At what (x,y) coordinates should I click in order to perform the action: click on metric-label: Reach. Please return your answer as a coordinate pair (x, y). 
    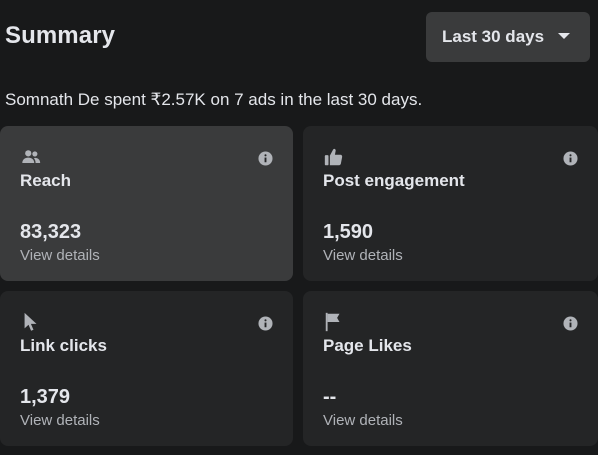
    Looking at the image, I should click on (46, 180).